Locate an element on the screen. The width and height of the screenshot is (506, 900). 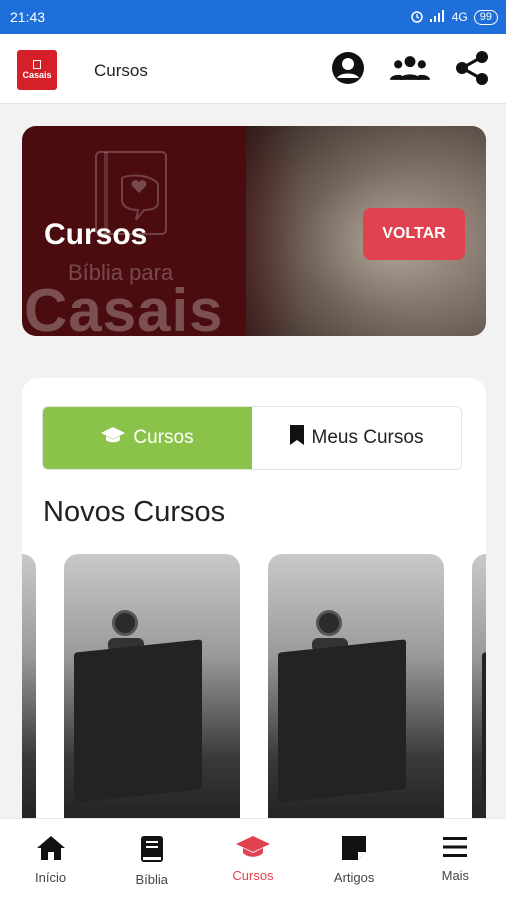
course-tabs: Cursos Meus Cursos is located at coordinates (252, 438).